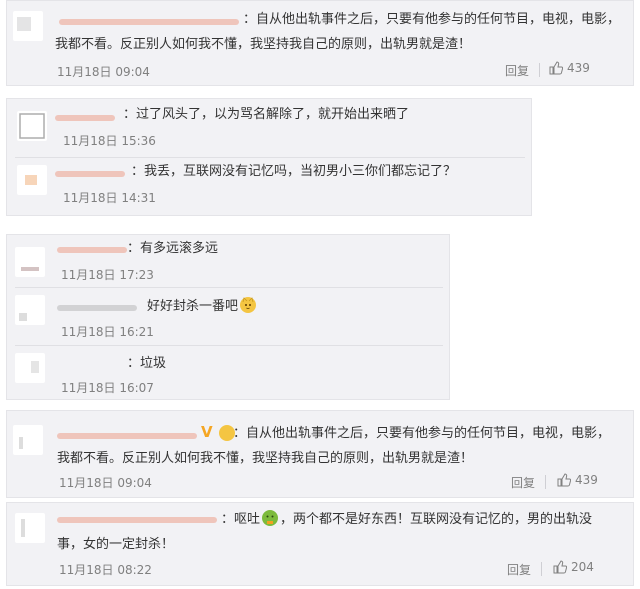  Describe the element at coordinates (266, 114) in the screenshot. I see `comment-text: ：过了风头了，以为骂名解除了，就开始出来晒了` at that location.